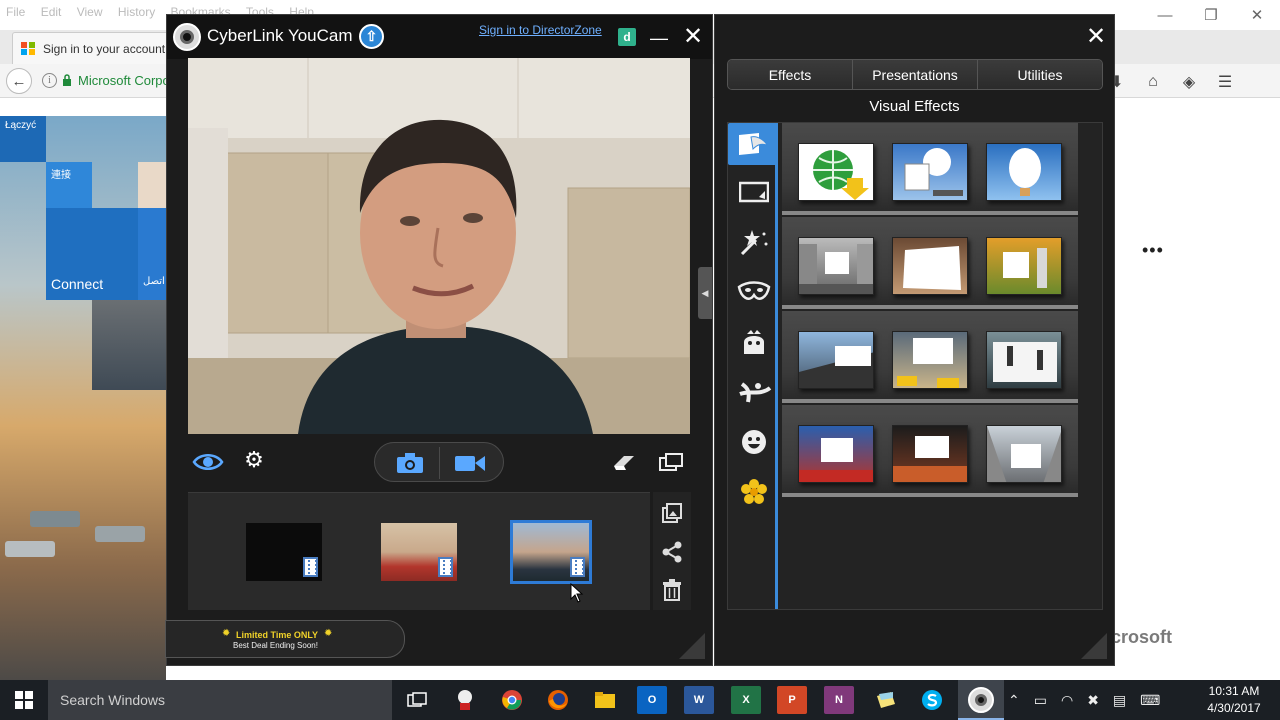 The height and width of the screenshot is (720, 1280). I want to click on directorzone-signin-link: Sign in to DirectorZone, so click(540, 30).